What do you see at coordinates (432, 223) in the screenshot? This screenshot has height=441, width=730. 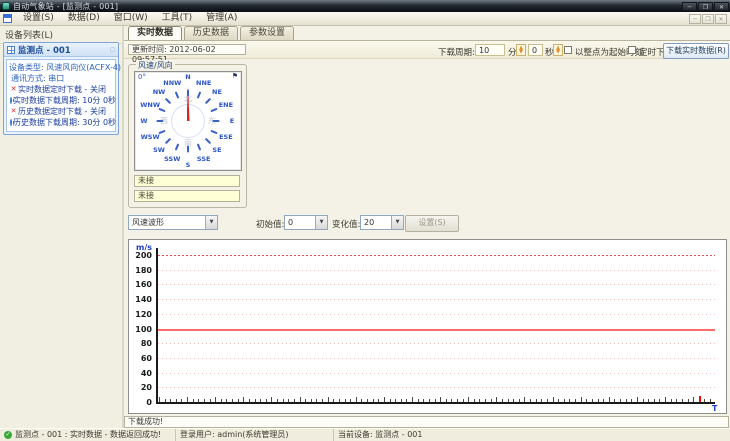 I see `settings-button: 设置(S)` at bounding box center [432, 223].